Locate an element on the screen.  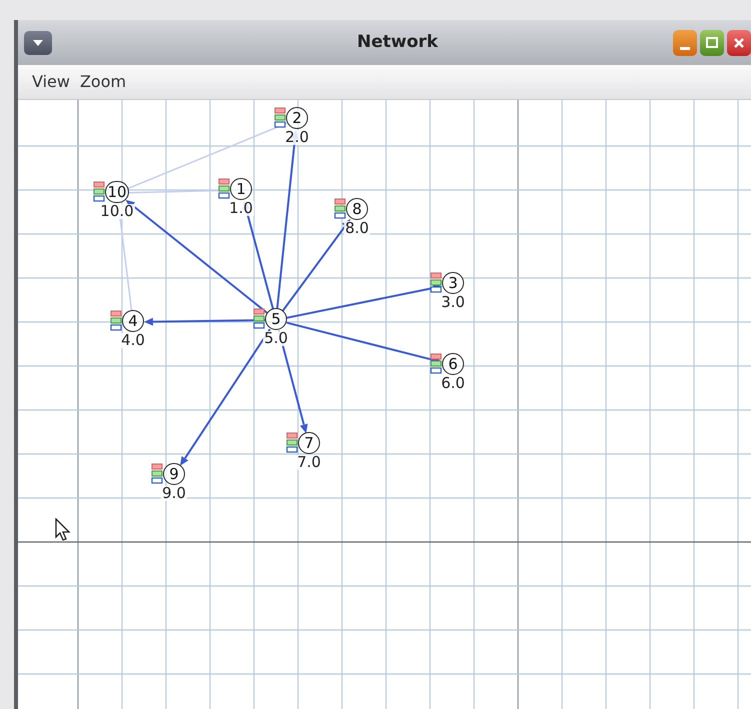
node-value: 1.0 is located at coordinates (241, 208).